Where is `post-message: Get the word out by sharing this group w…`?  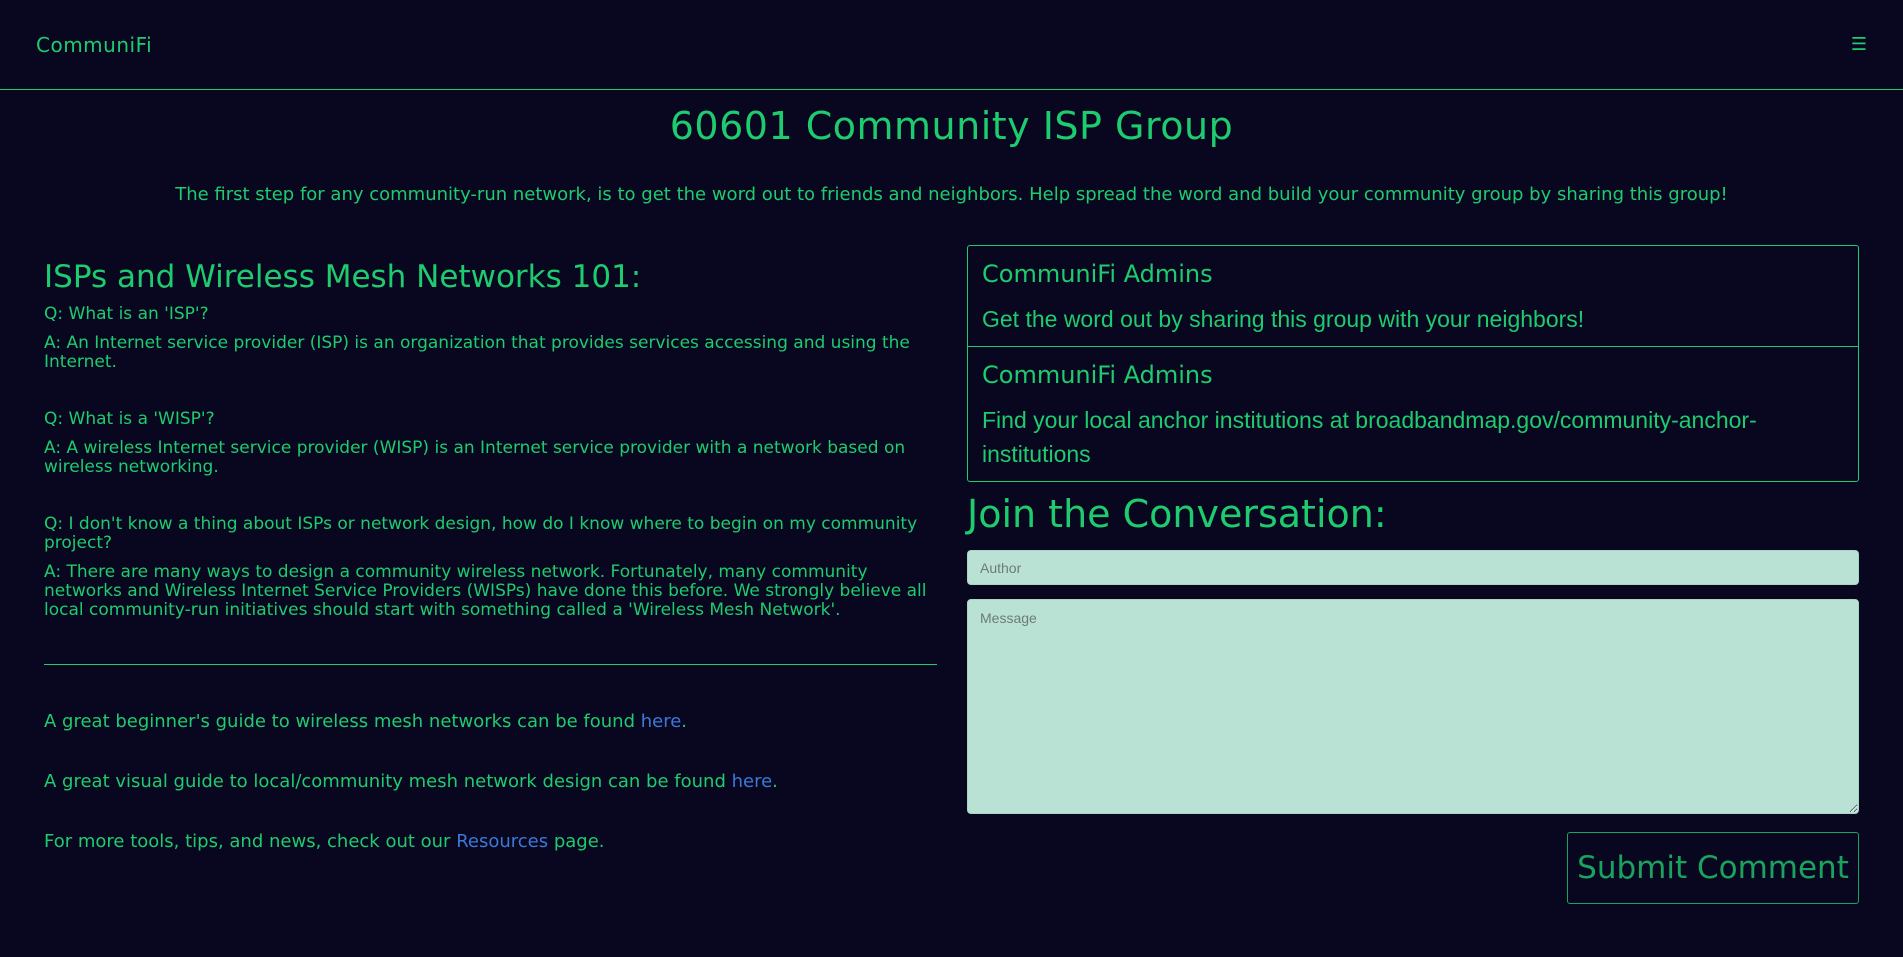 post-message: Get the word out by sharing this group w… is located at coordinates (1283, 319).